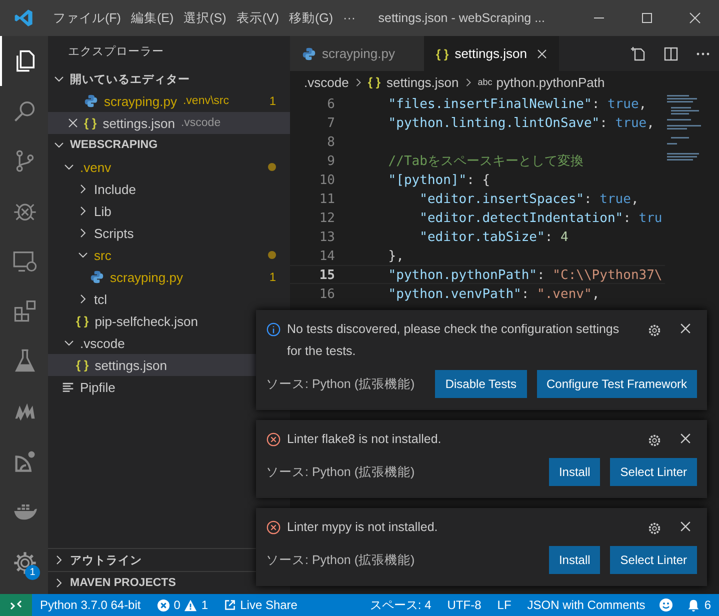 Image resolution: width=719 pixels, height=616 pixels. I want to click on status-item: UTF-8, so click(464, 605).